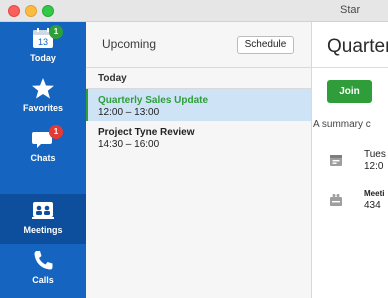 The height and width of the screenshot is (298, 388). What do you see at coordinates (336, 200) in the screenshot?
I see `meeting-id-icon` at bounding box center [336, 200].